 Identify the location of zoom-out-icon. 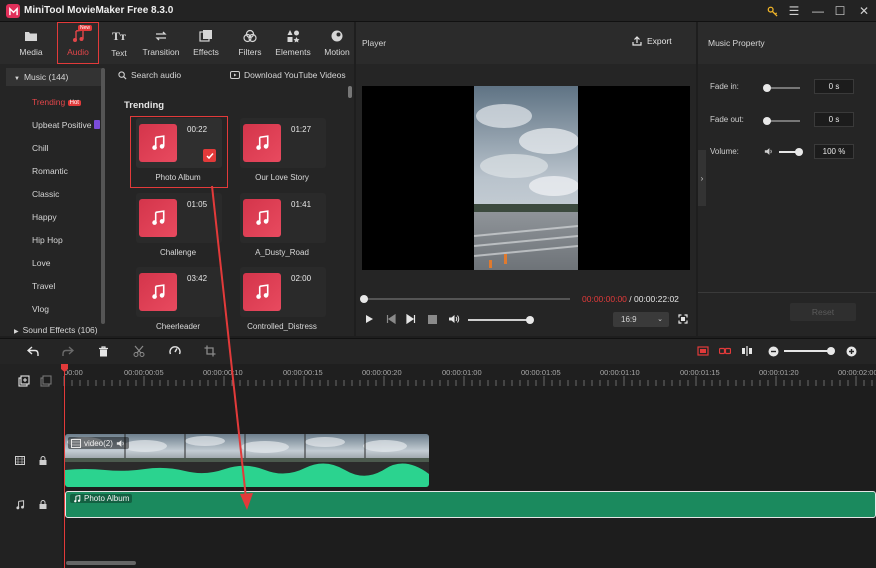
(773, 351).